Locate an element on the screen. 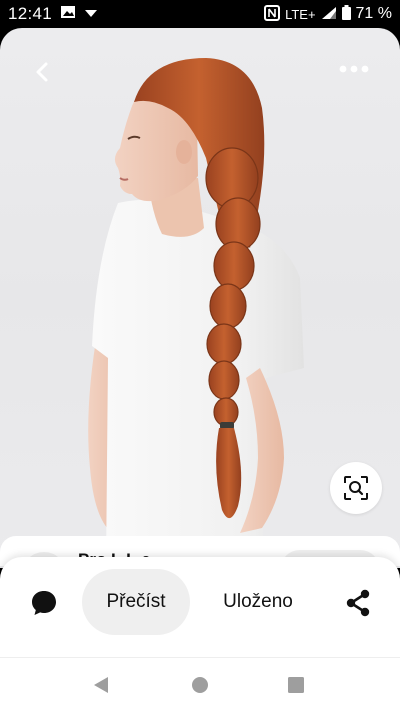  share-button is located at coordinates (358, 603).